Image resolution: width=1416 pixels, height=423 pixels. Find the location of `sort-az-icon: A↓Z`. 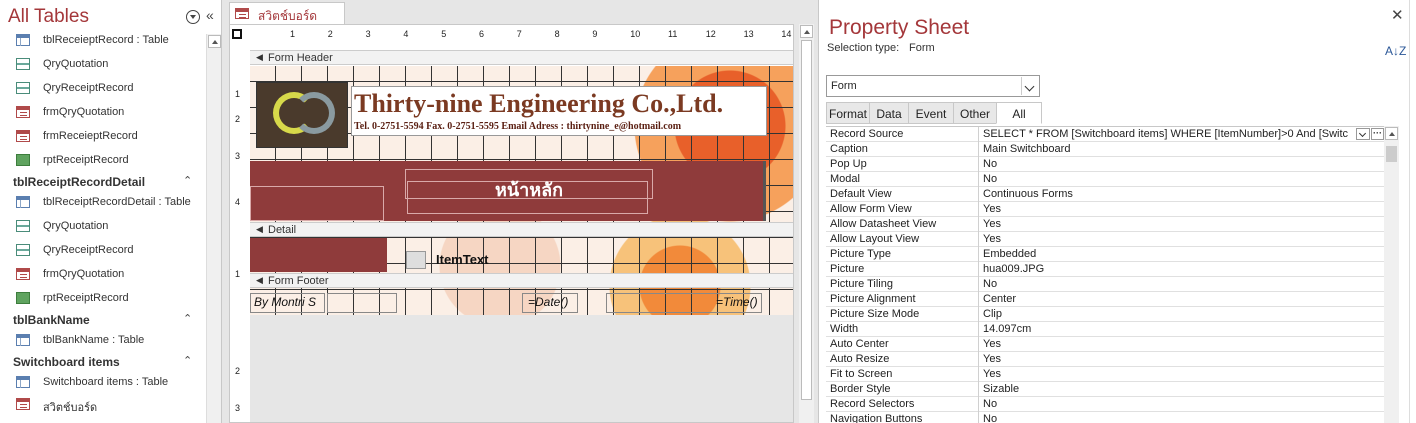

sort-az-icon: A↓Z is located at coordinates (1395, 51).